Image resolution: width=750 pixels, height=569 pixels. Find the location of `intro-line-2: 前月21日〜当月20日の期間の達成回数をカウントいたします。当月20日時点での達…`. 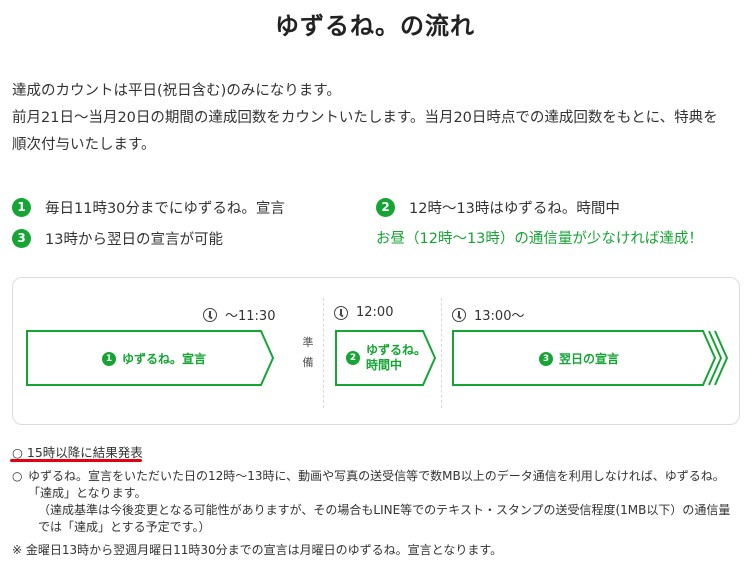

intro-line-2: 前月21日〜当月20日の期間の達成回数をカウントいたします。当月20日時点での達… is located at coordinates (365, 131).